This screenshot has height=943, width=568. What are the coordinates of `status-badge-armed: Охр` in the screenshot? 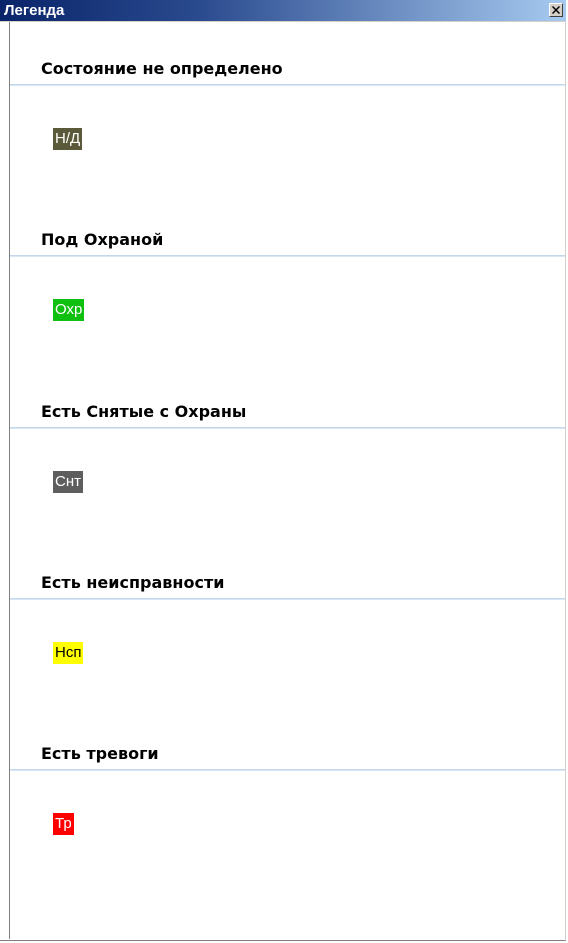 It's located at (69, 310).